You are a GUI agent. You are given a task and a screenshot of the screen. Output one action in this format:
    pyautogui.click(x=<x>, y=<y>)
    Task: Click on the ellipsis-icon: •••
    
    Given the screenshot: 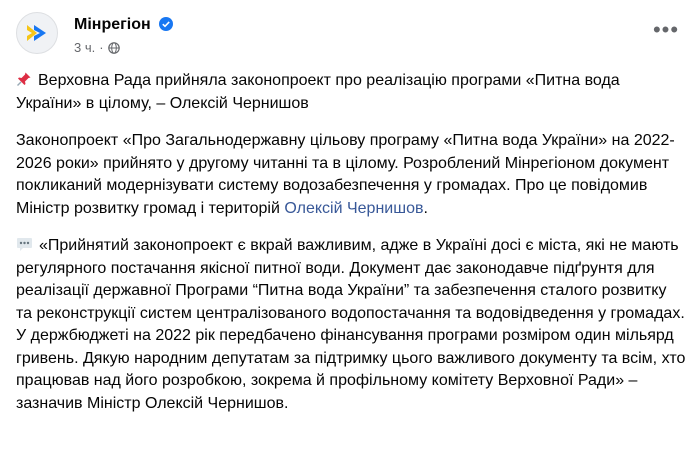 What is the action you would take?
    pyautogui.click(x=666, y=29)
    